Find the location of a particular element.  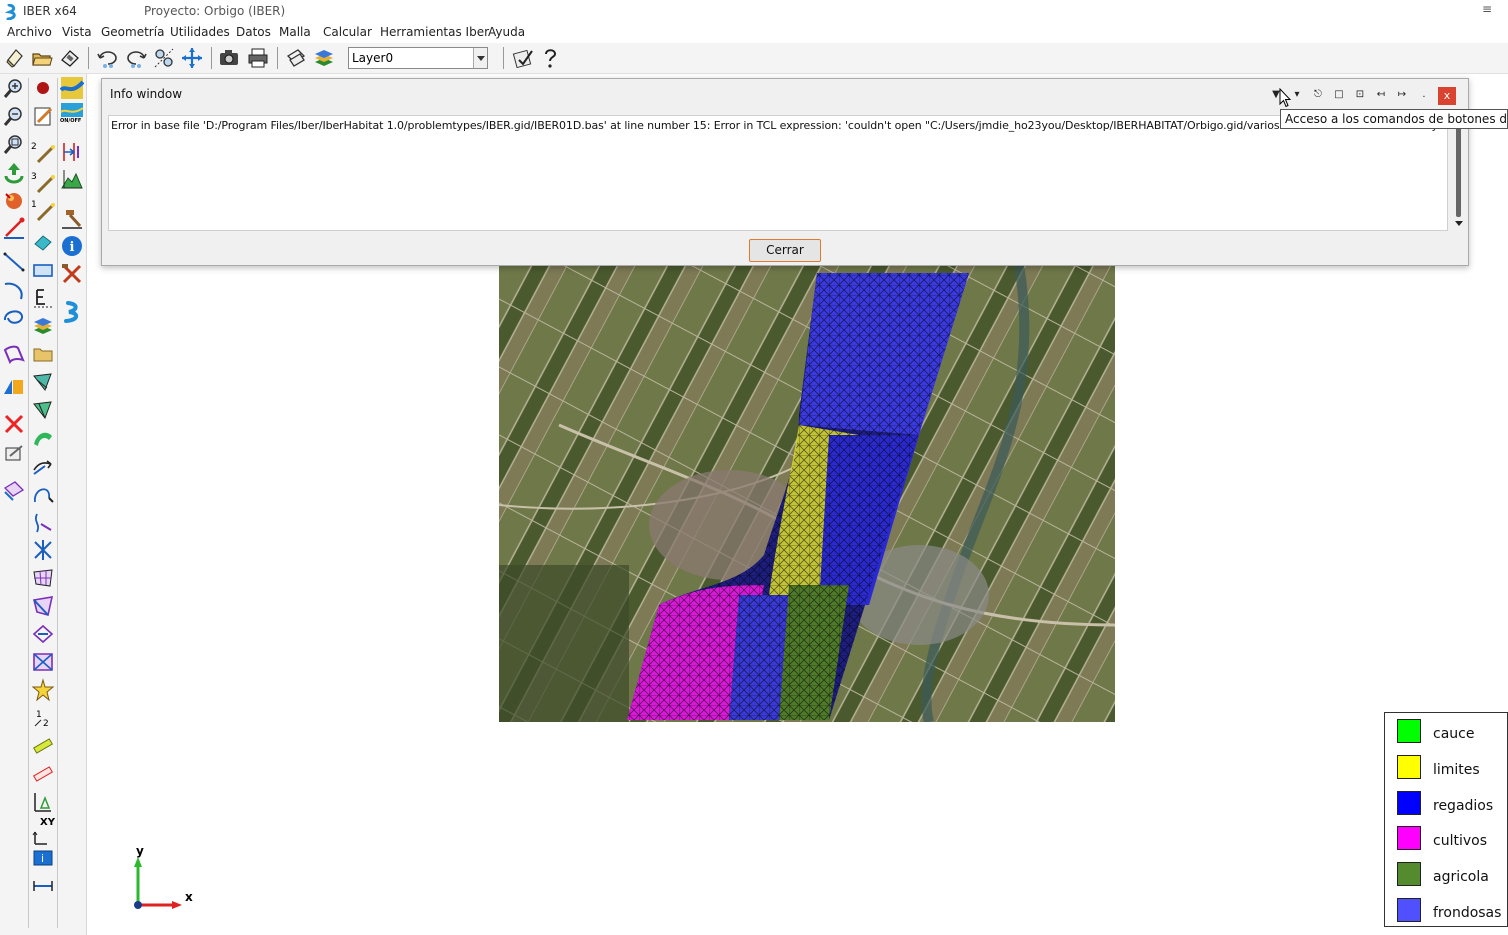

zoom-out-icon is located at coordinates (14, 116).